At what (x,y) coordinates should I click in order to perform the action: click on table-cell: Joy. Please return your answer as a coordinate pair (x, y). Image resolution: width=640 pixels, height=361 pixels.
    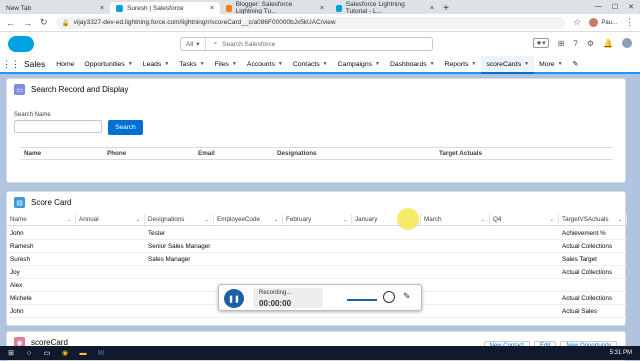
    Looking at the image, I should click on (15, 272).